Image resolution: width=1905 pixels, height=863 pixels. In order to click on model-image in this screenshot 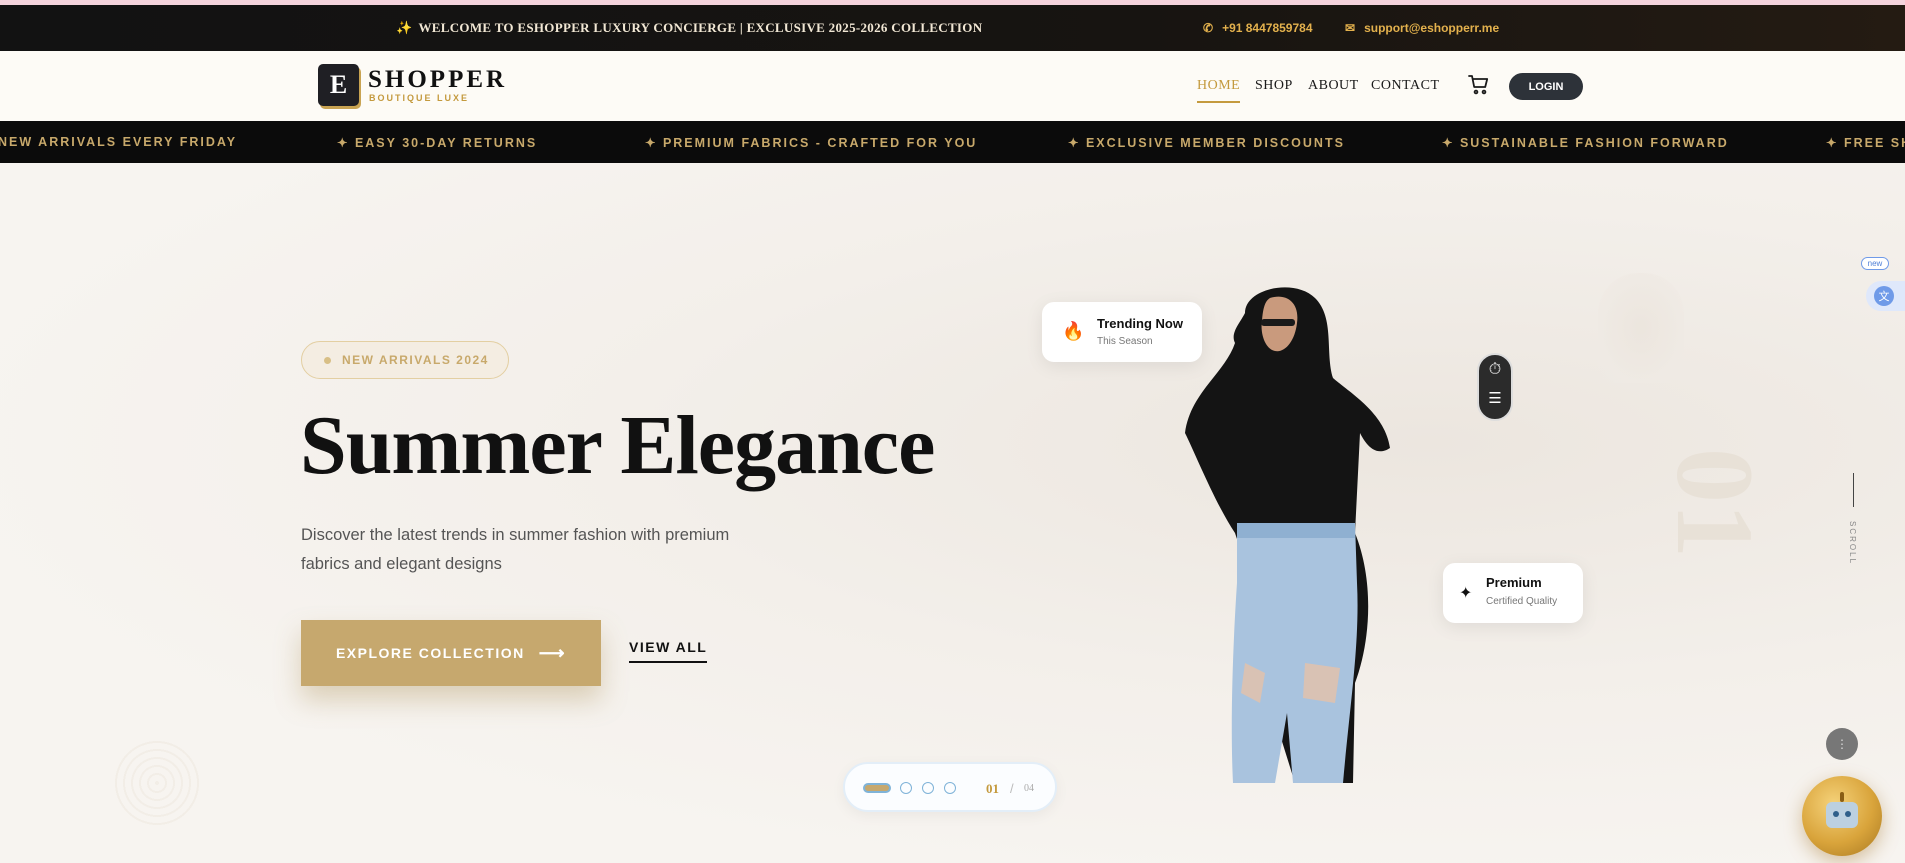, I will do `click(1287, 535)`.